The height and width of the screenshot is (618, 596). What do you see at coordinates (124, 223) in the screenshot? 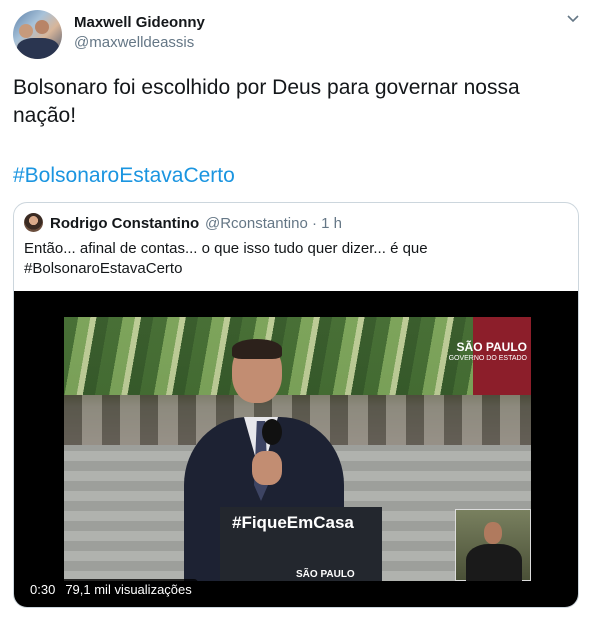
I see `quoted-author-name: Rodrigo Constantino` at bounding box center [124, 223].